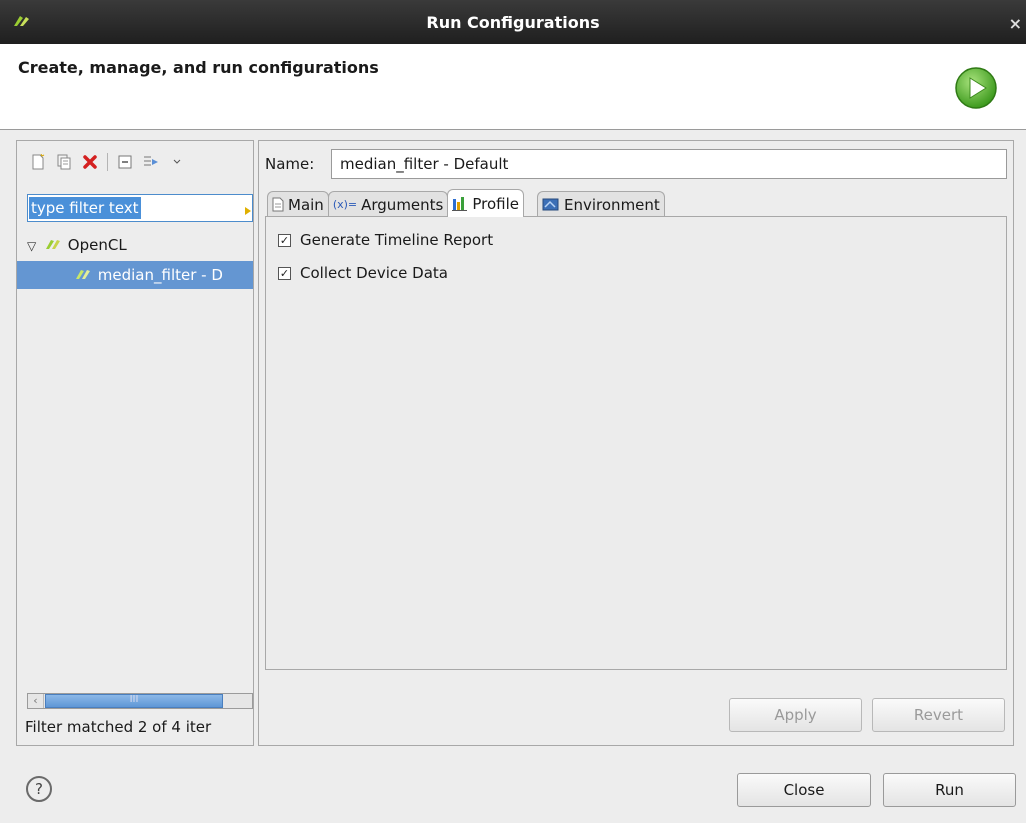  What do you see at coordinates (496, 203) in the screenshot?
I see `tab-profile-label: Profile` at bounding box center [496, 203].